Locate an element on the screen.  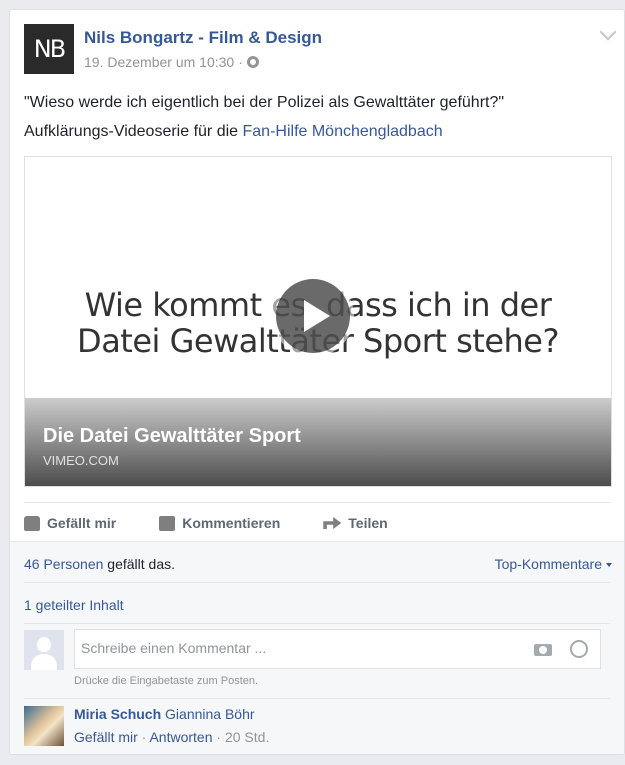
globe-icon is located at coordinates (252, 62).